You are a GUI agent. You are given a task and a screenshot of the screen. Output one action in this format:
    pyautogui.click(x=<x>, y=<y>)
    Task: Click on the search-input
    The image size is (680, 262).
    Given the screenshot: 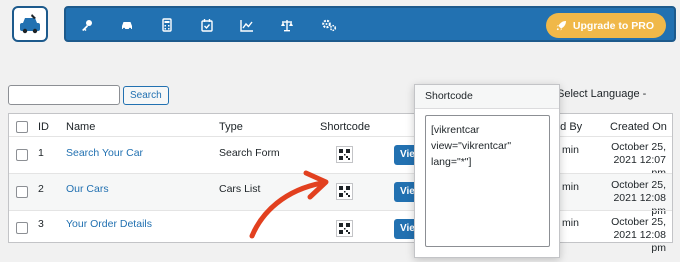 What is the action you would take?
    pyautogui.click(x=64, y=95)
    